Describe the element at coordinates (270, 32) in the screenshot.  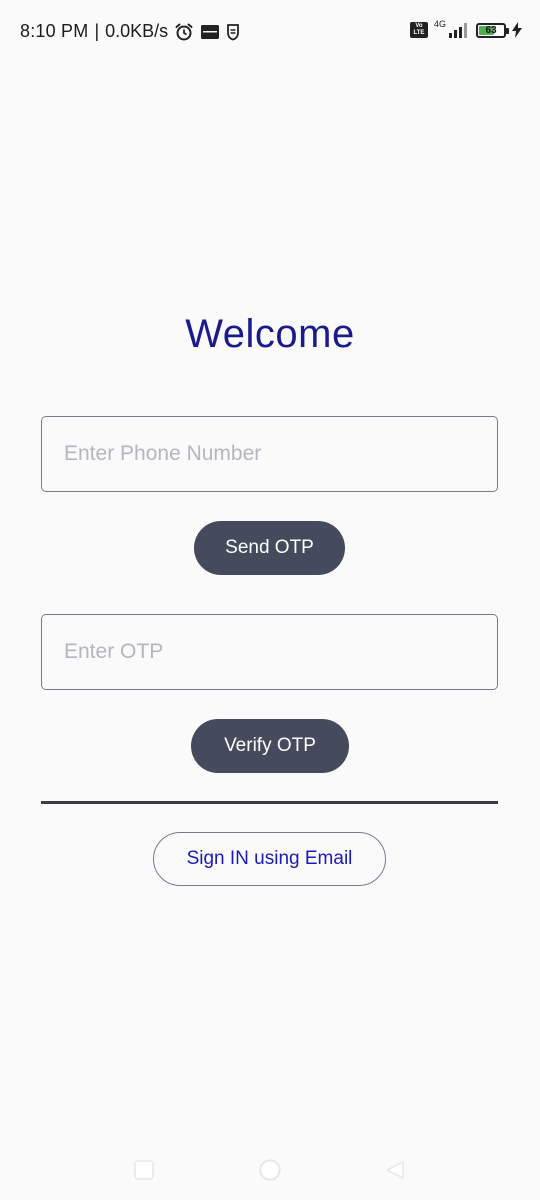
I see `status-bar: 8:10 PM | 0.0KB/s Vo LTE 4G 63` at that location.